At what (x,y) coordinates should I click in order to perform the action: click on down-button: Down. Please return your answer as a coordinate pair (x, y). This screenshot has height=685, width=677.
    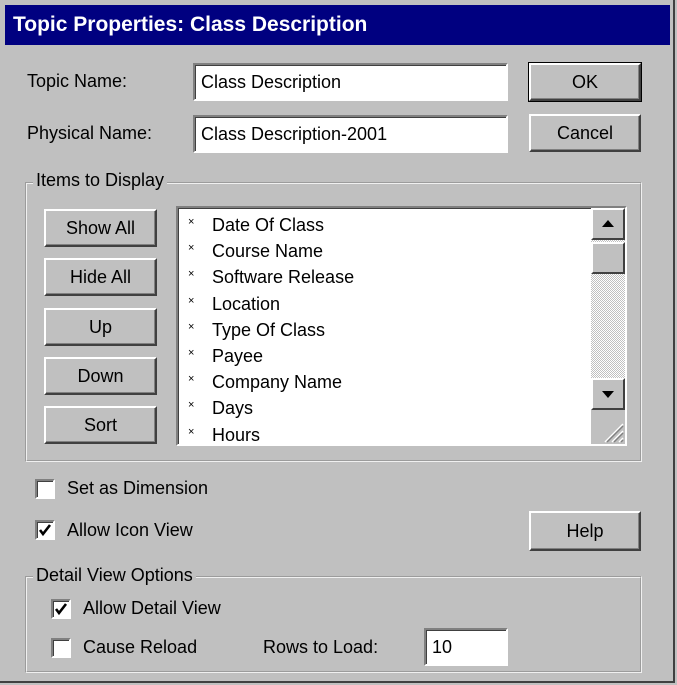
    Looking at the image, I should click on (100, 376).